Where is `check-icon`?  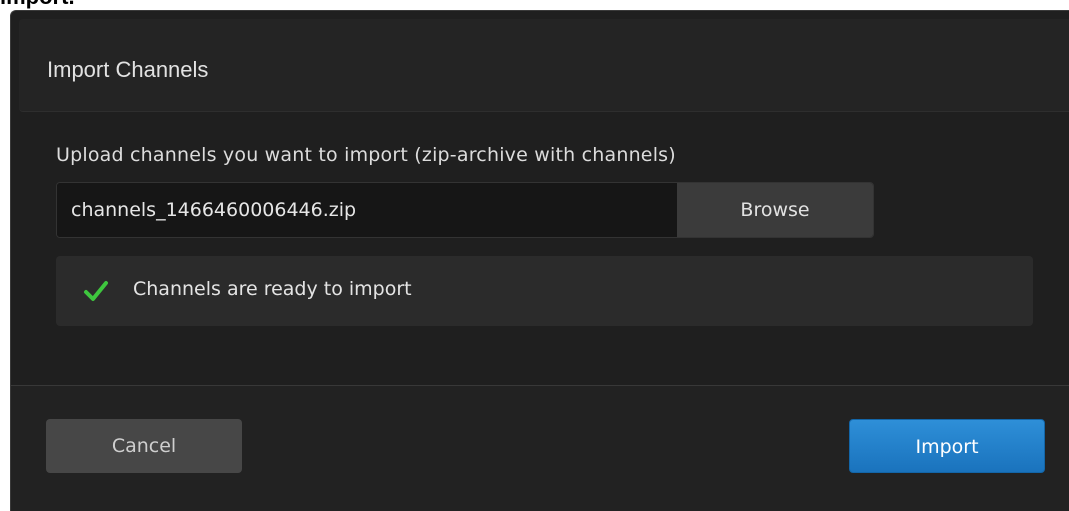 check-icon is located at coordinates (96, 291).